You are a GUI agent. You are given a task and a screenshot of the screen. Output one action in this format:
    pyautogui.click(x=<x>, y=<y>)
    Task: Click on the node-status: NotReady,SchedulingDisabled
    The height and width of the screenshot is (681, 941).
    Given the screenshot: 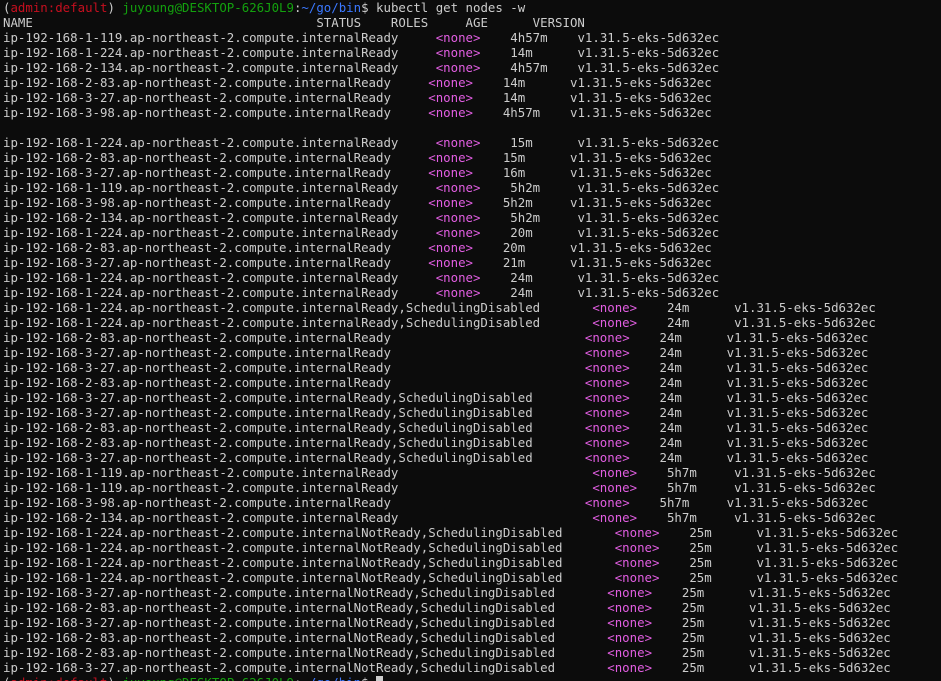 What is the action you would take?
    pyautogui.click(x=488, y=532)
    